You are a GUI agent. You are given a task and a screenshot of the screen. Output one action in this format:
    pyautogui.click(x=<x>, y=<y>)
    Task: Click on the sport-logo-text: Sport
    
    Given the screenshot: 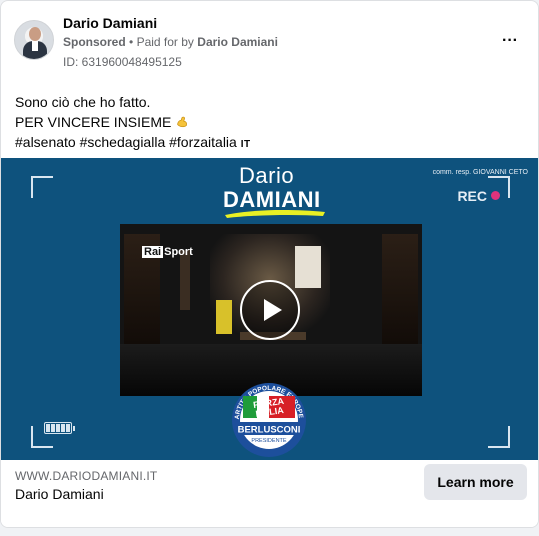 What is the action you would take?
    pyautogui.click(x=178, y=252)
    